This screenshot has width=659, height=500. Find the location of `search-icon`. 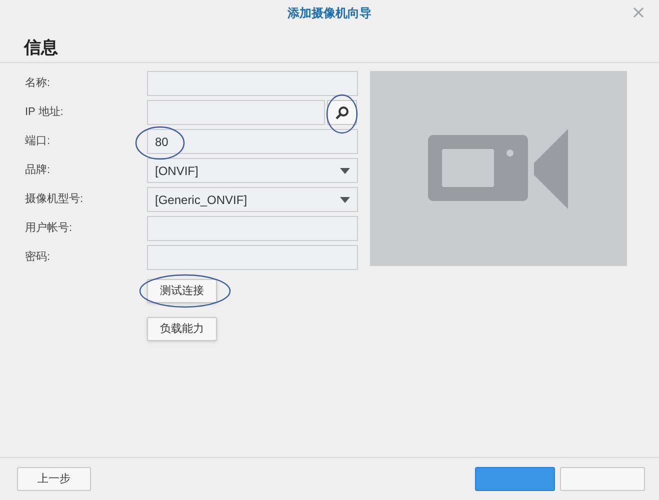

search-icon is located at coordinates (342, 113).